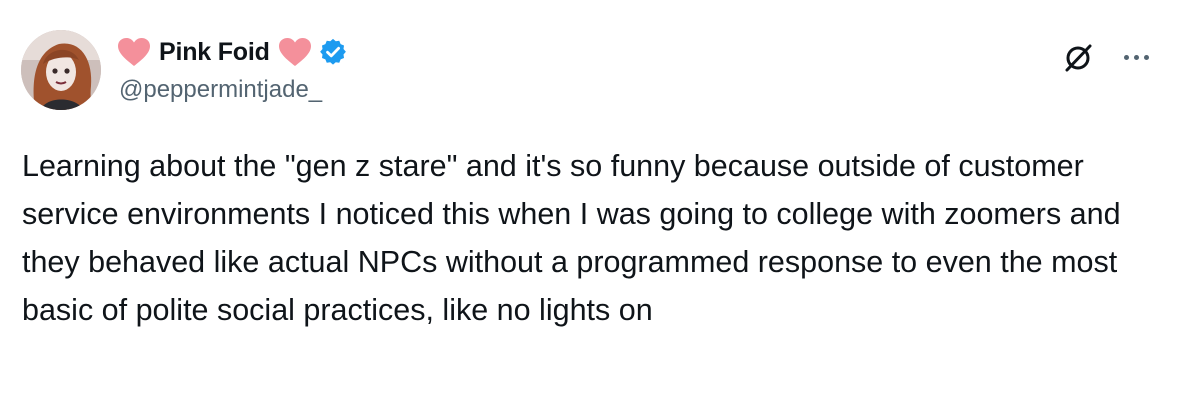 Image resolution: width=1184 pixels, height=400 pixels. What do you see at coordinates (61, 70) in the screenshot?
I see `avatar` at bounding box center [61, 70].